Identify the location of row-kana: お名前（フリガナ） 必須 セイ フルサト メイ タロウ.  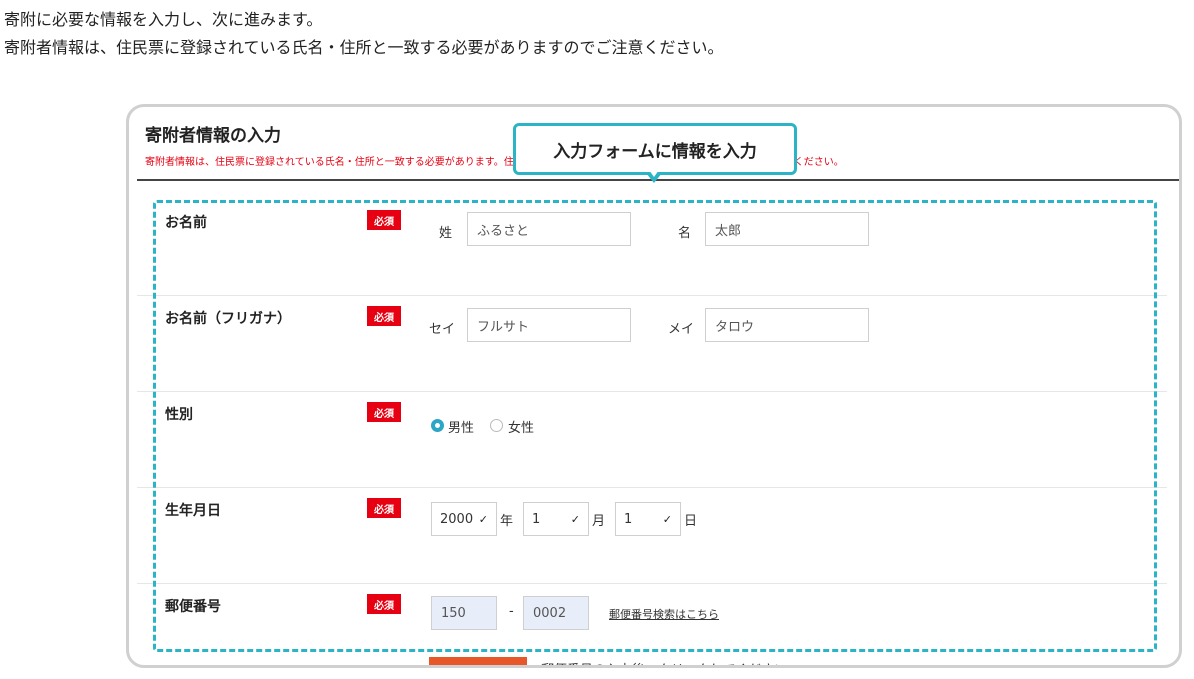
(652, 344).